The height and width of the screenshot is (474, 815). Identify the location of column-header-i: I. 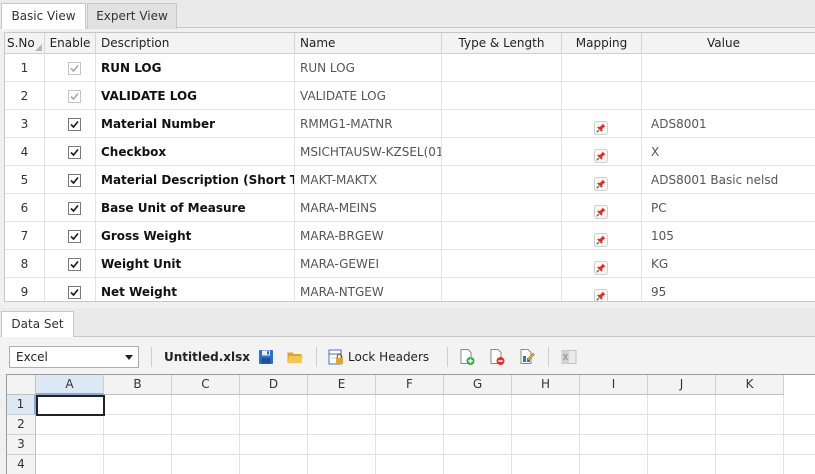
(614, 385).